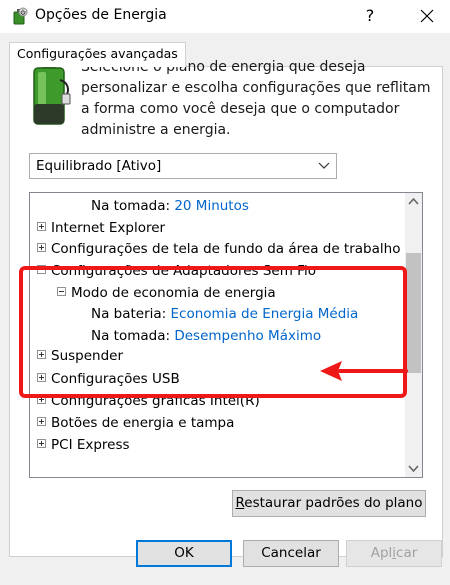 This screenshot has width=450, height=585. What do you see at coordinates (211, 206) in the screenshot?
I see `tree-row-value: 20 Minutos` at bounding box center [211, 206].